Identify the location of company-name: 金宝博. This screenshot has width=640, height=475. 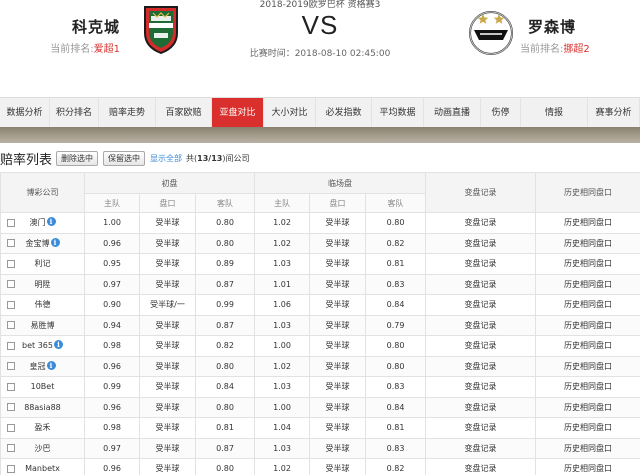
(38, 243).